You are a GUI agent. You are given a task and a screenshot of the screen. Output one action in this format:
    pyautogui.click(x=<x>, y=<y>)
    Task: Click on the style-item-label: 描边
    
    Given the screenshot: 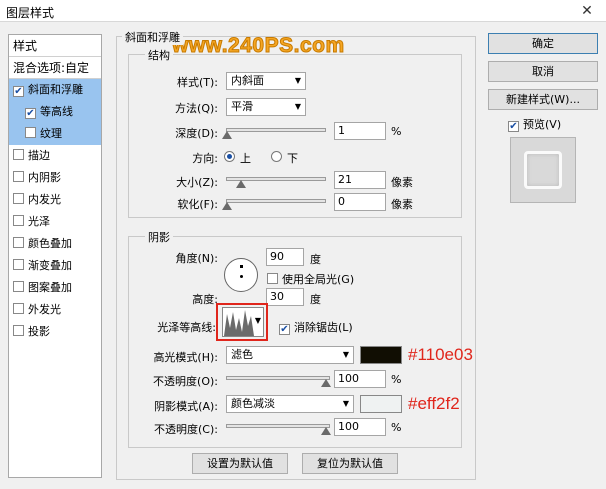 What is the action you would take?
    pyautogui.click(x=39, y=155)
    